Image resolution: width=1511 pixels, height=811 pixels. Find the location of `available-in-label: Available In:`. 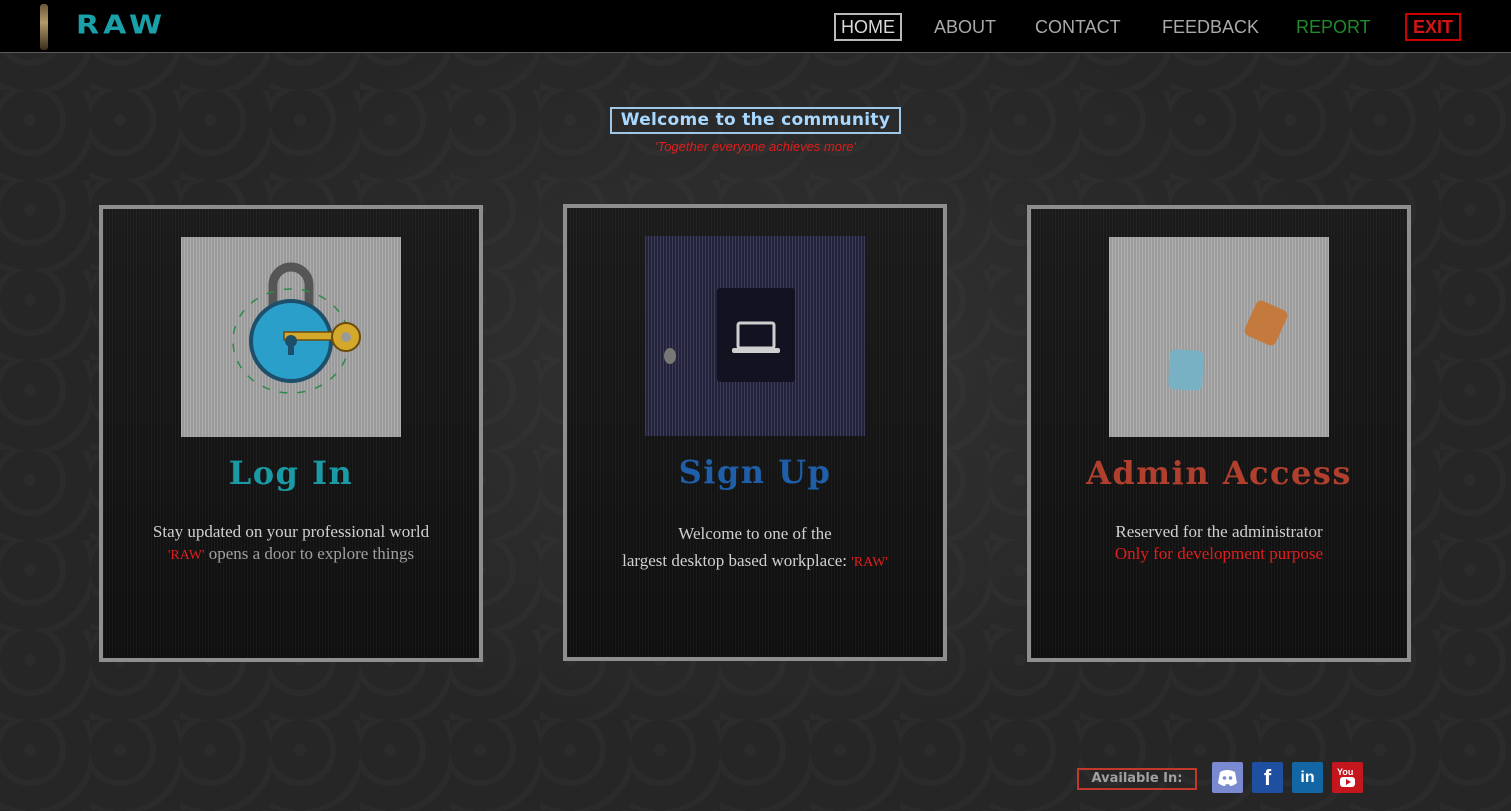

available-in-label: Available In: is located at coordinates (1137, 779).